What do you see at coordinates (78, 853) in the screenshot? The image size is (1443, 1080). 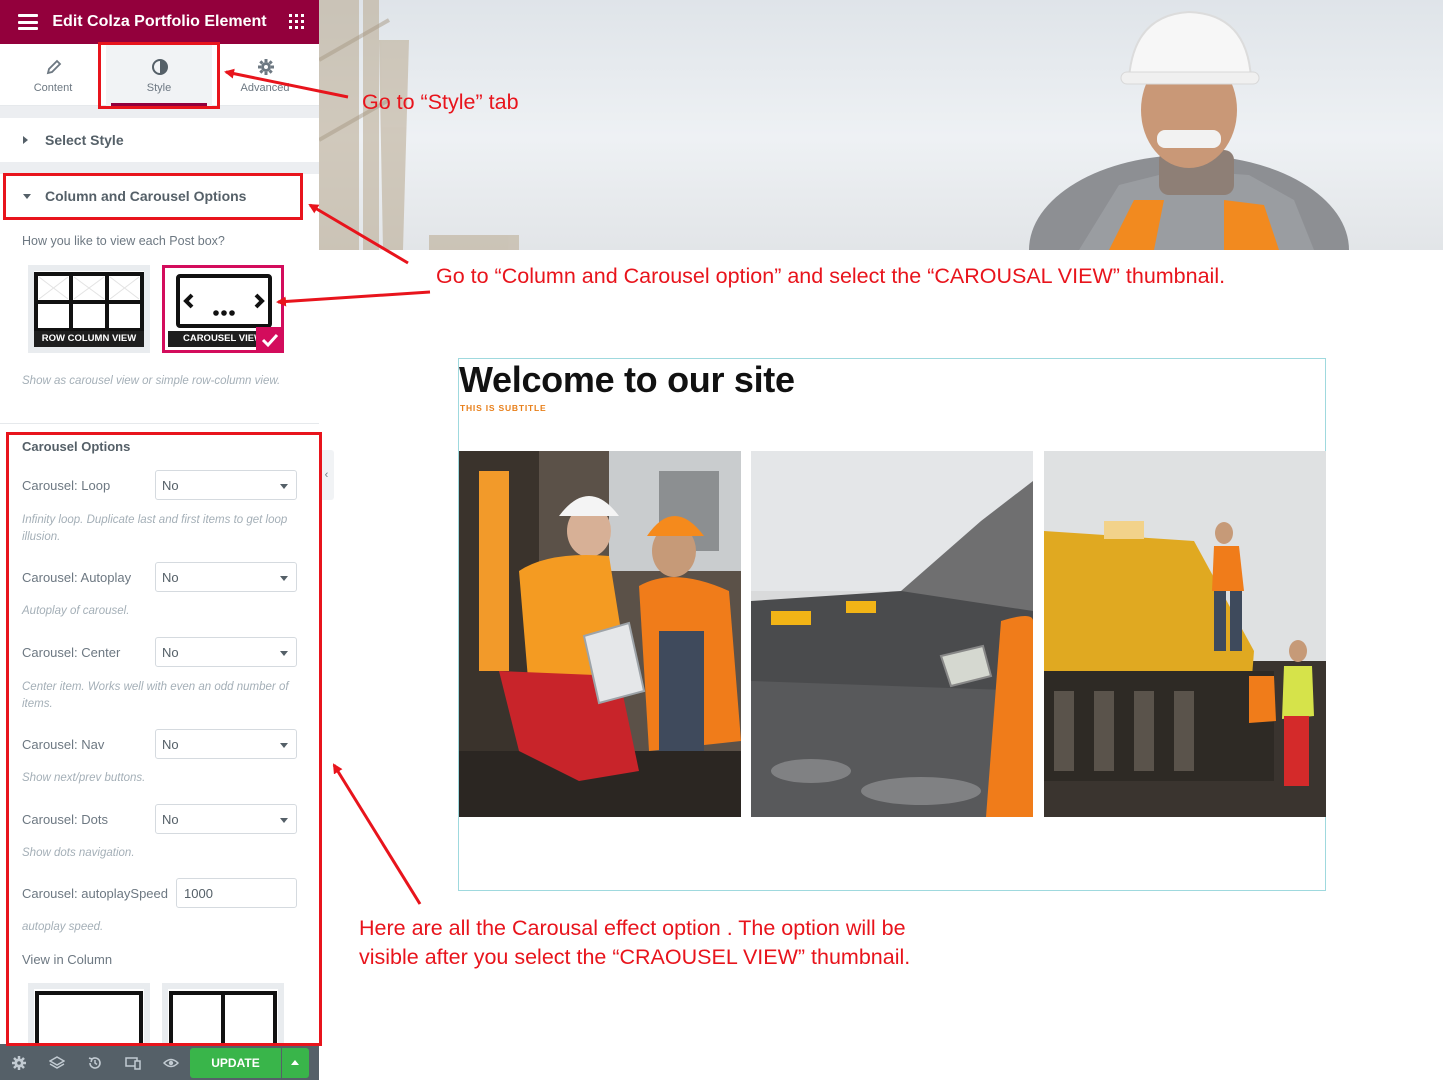 I see `carousel-dots-description: Show dots navigation.` at bounding box center [78, 853].